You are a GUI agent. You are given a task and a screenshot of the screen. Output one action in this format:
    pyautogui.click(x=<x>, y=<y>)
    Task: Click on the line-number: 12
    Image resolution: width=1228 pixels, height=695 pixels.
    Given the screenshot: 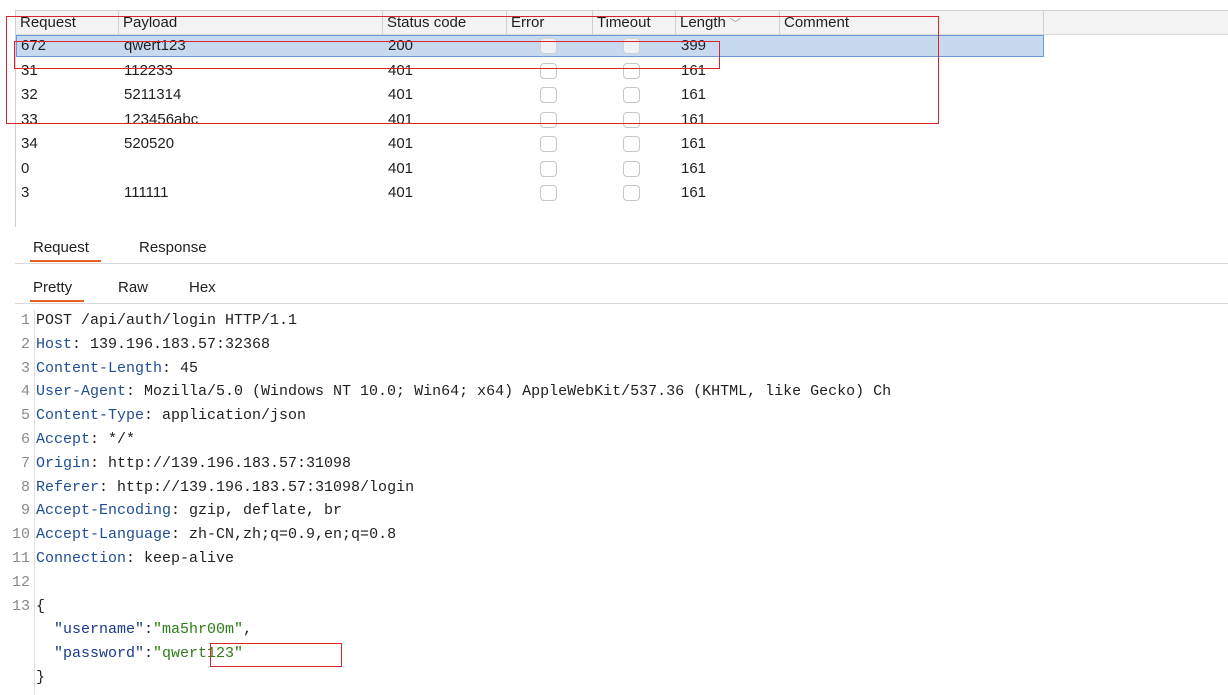 What is the action you would take?
    pyautogui.click(x=20, y=582)
    